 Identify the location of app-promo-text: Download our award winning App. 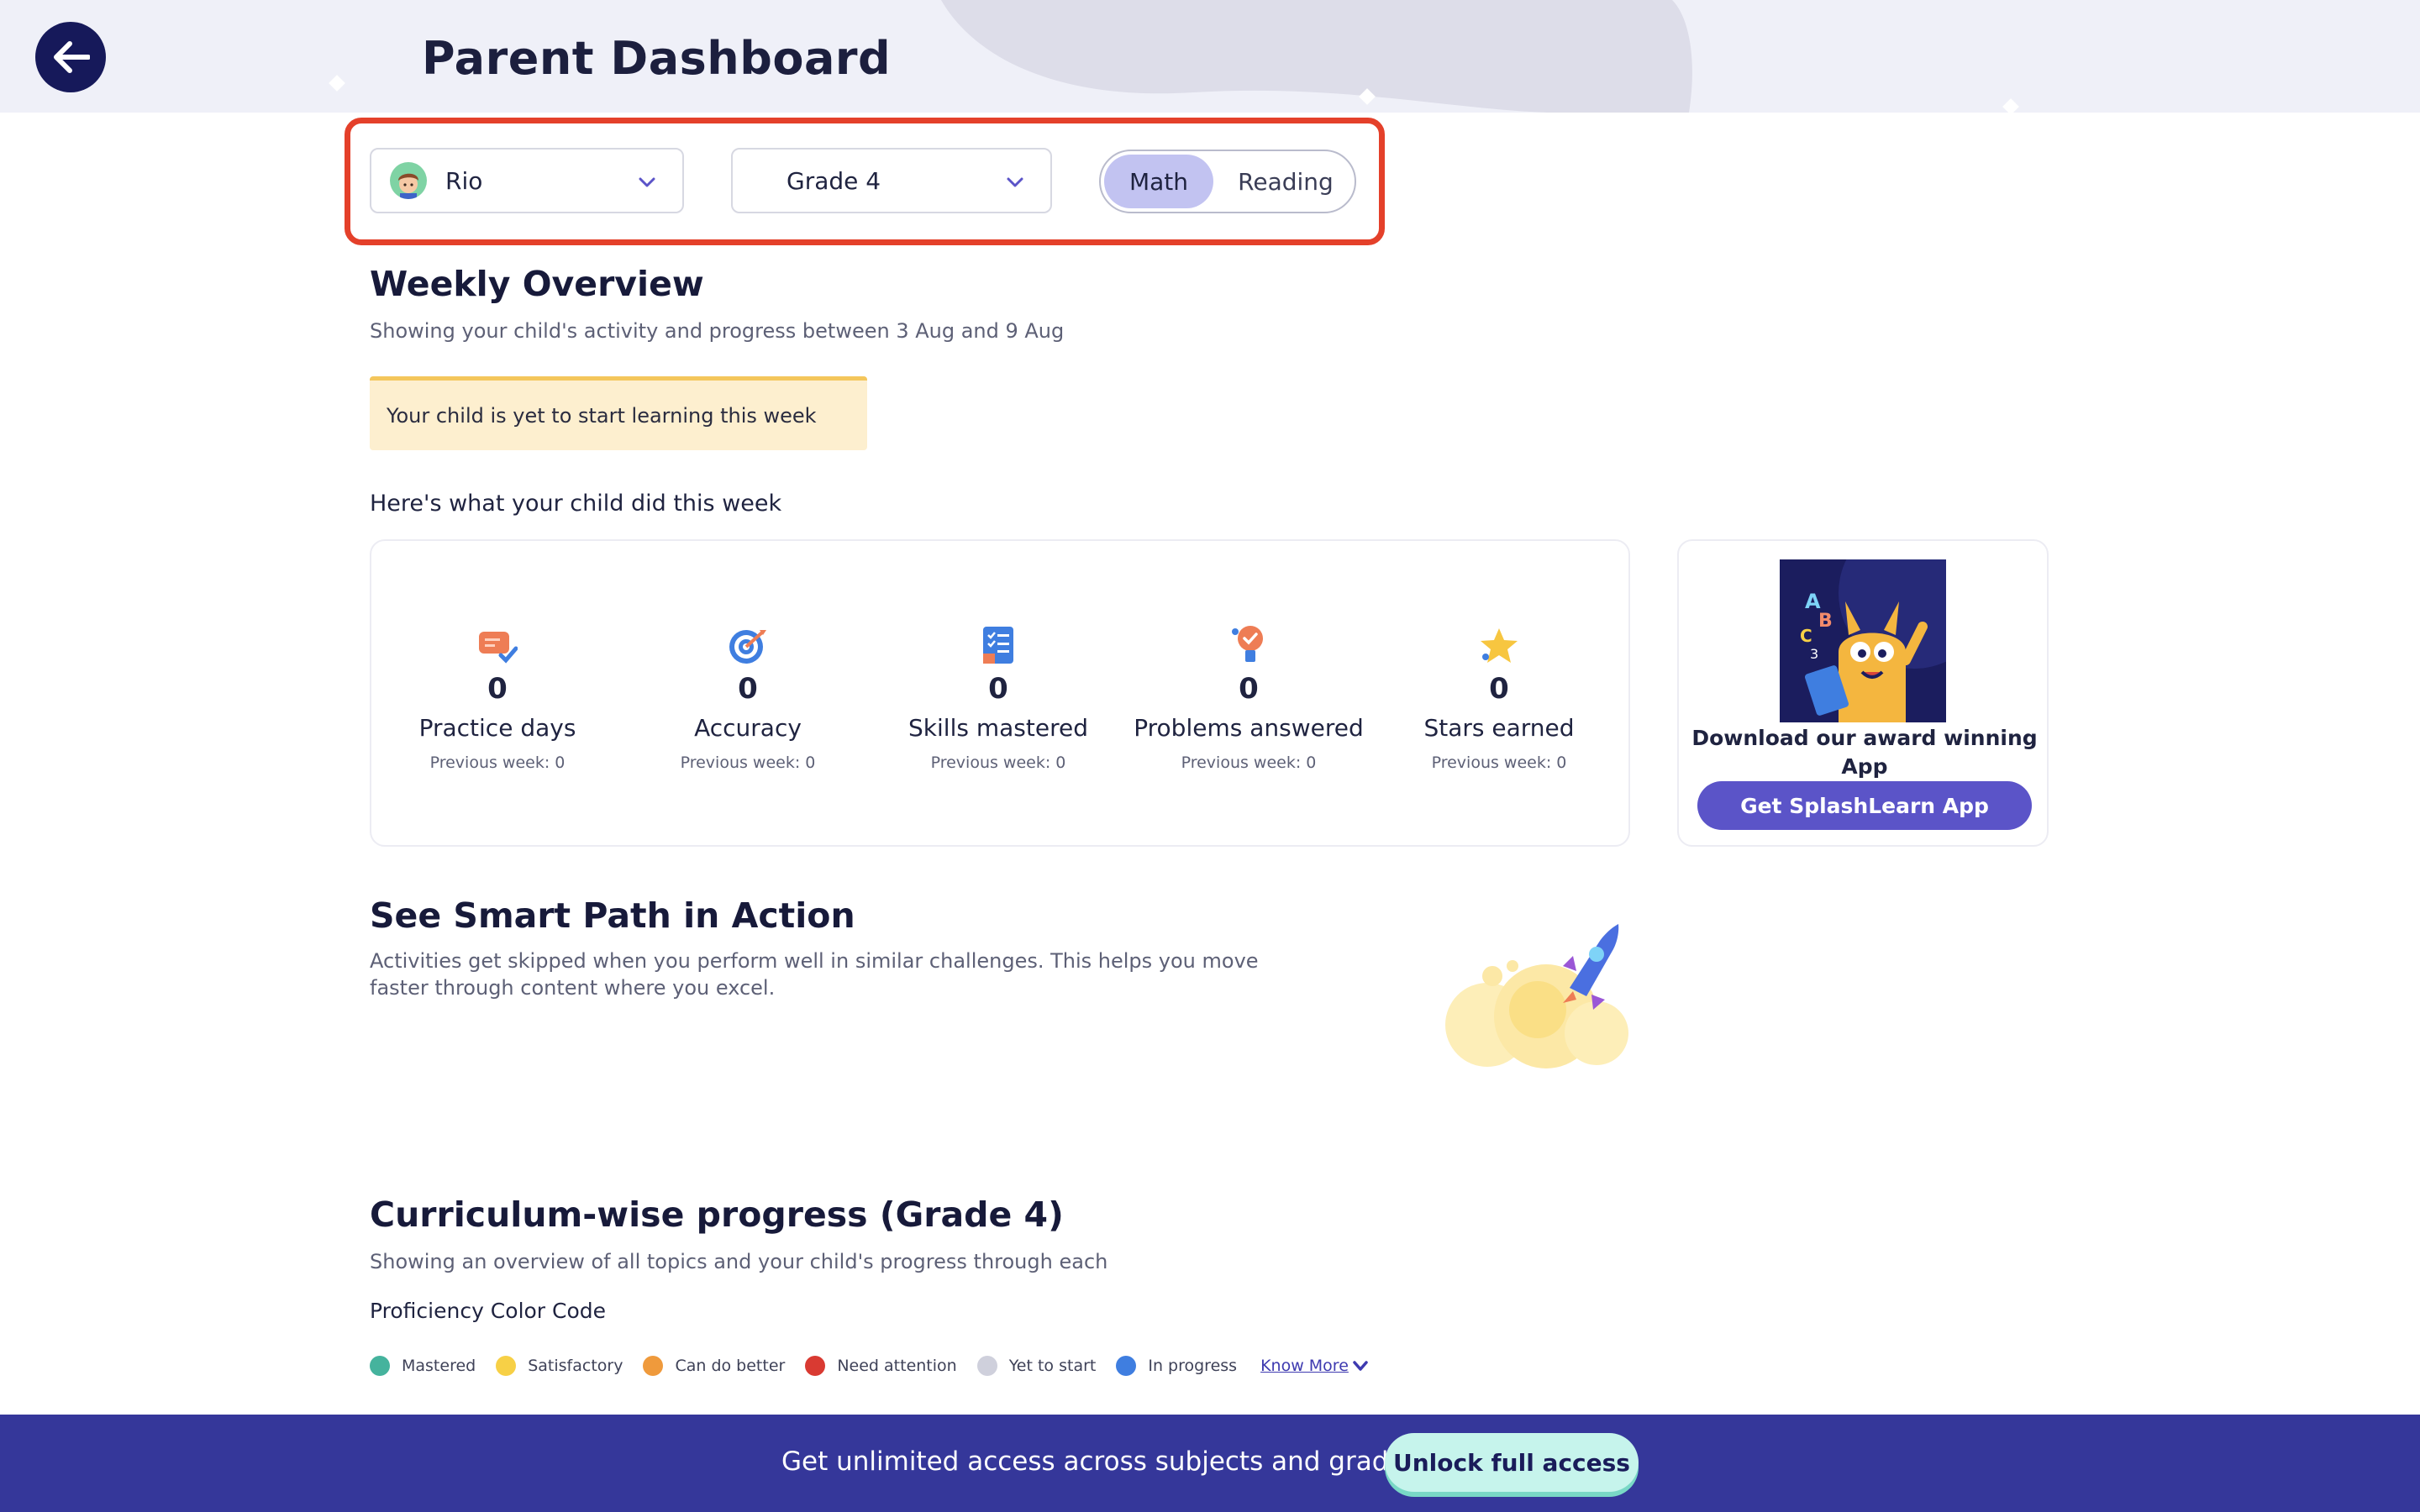
(1864, 752).